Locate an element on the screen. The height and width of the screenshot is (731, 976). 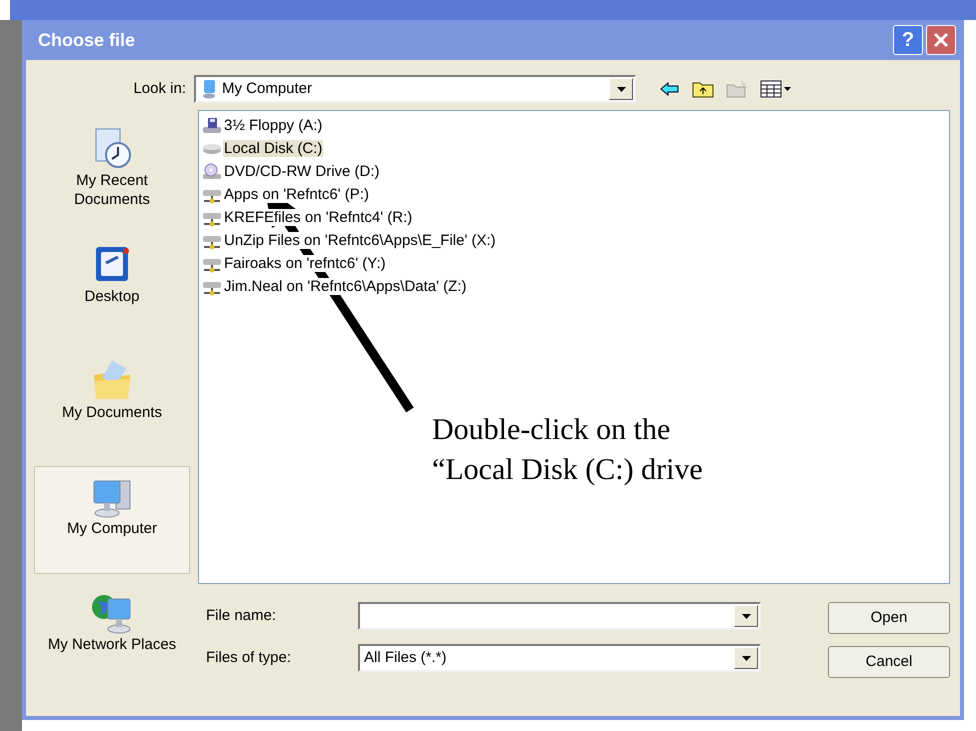
computer-icon is located at coordinates (209, 89).